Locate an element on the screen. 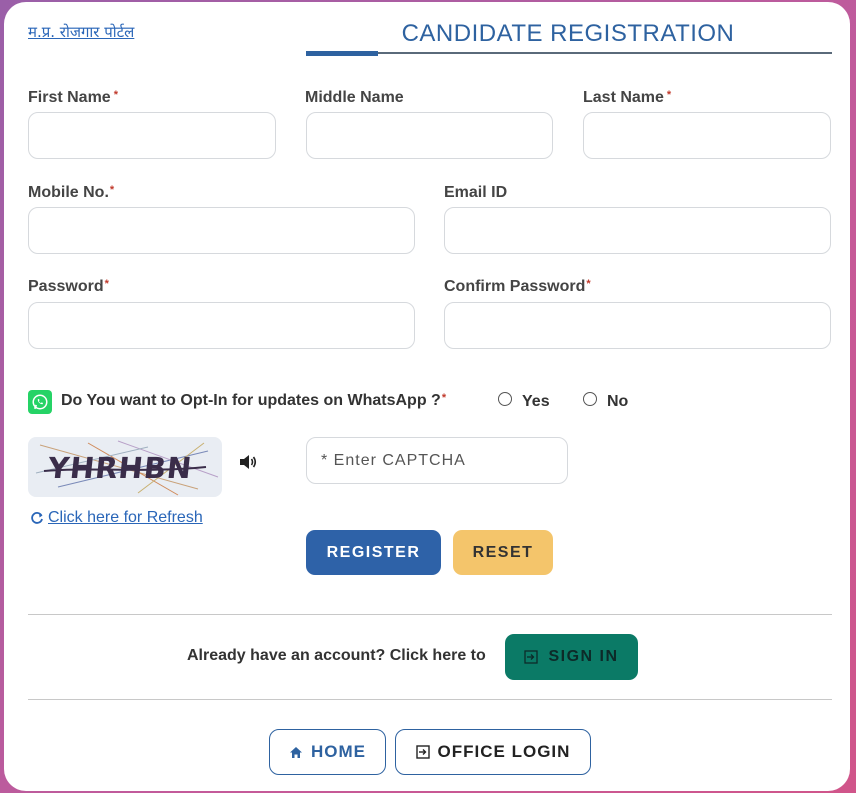  password-input is located at coordinates (221, 325).